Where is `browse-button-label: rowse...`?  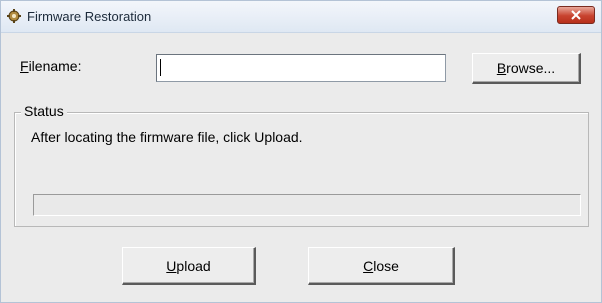
browse-button-label: rowse... is located at coordinates (531, 68).